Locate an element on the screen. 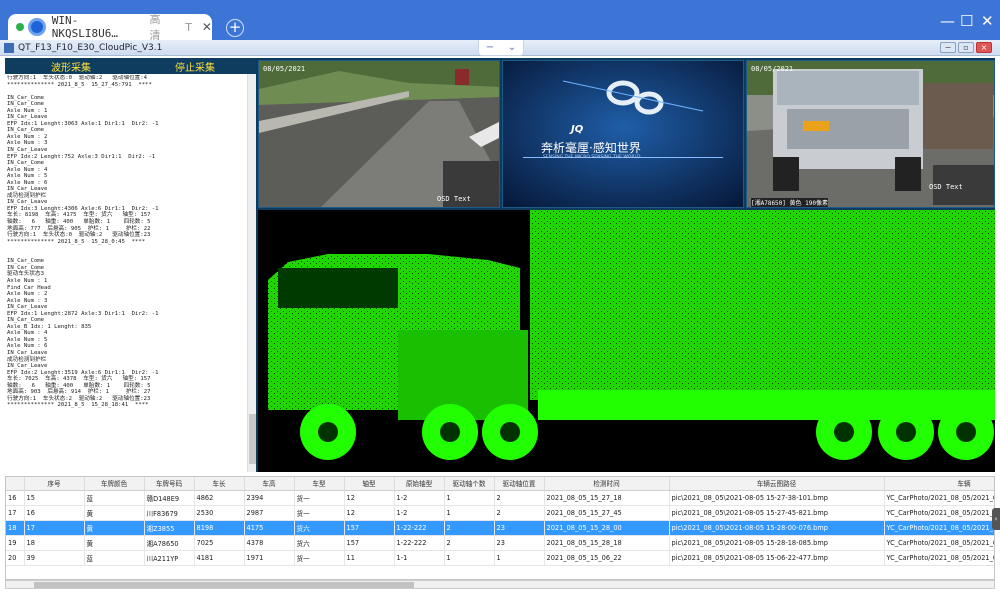 This screenshot has height=600, width=1000. remote-app-logo-icon is located at coordinates (36, 27).